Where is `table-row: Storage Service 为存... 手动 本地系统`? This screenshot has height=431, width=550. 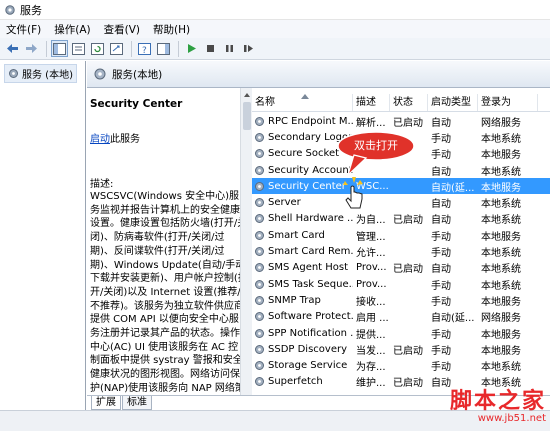
table-row: Storage Service 为存... 手动 本地系统 is located at coordinates (401, 365).